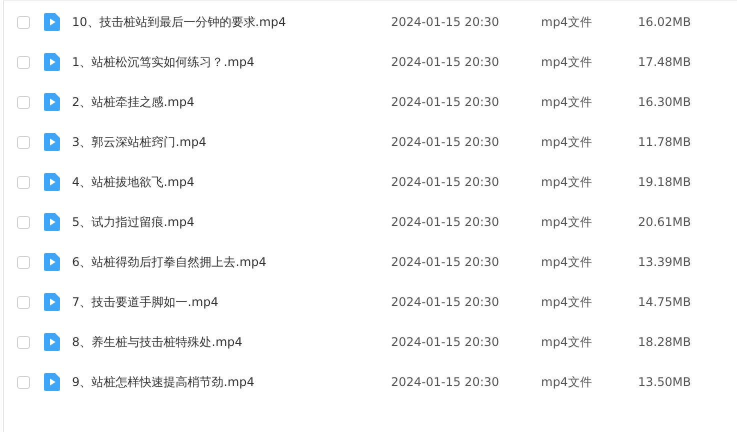  I want to click on file-size: 18.28MB, so click(664, 342).